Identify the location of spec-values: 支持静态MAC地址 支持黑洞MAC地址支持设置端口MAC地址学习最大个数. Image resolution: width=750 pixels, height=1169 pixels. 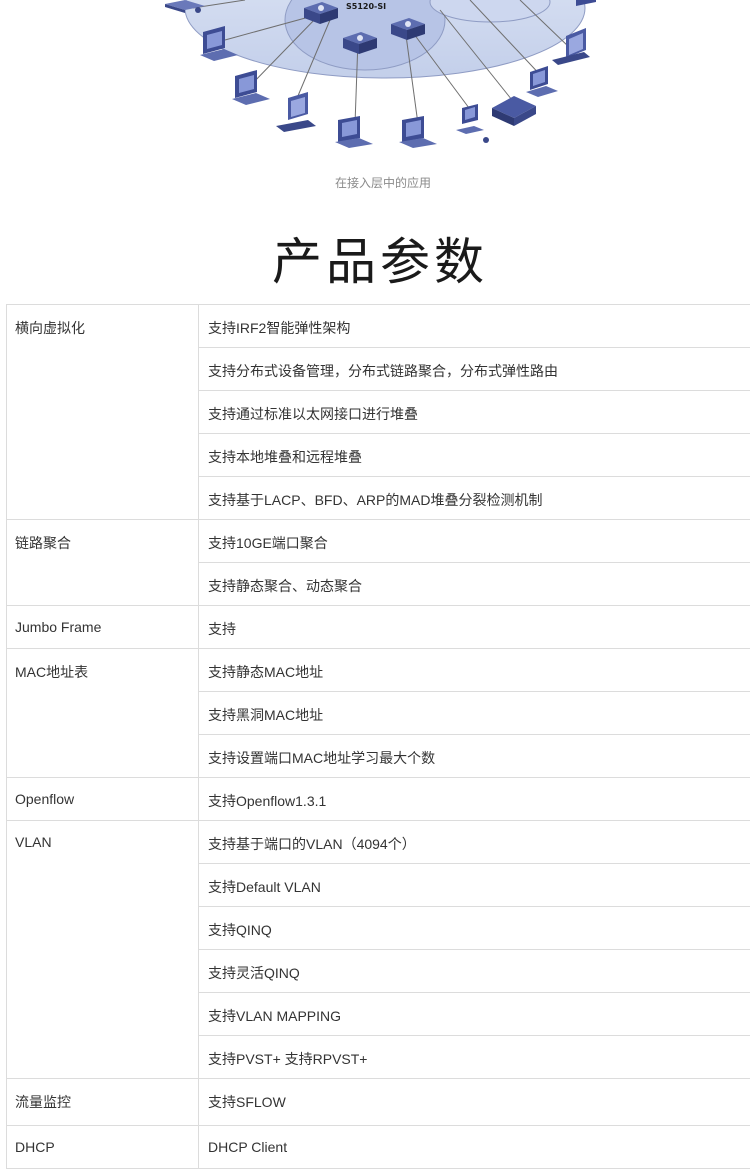
(474, 713).